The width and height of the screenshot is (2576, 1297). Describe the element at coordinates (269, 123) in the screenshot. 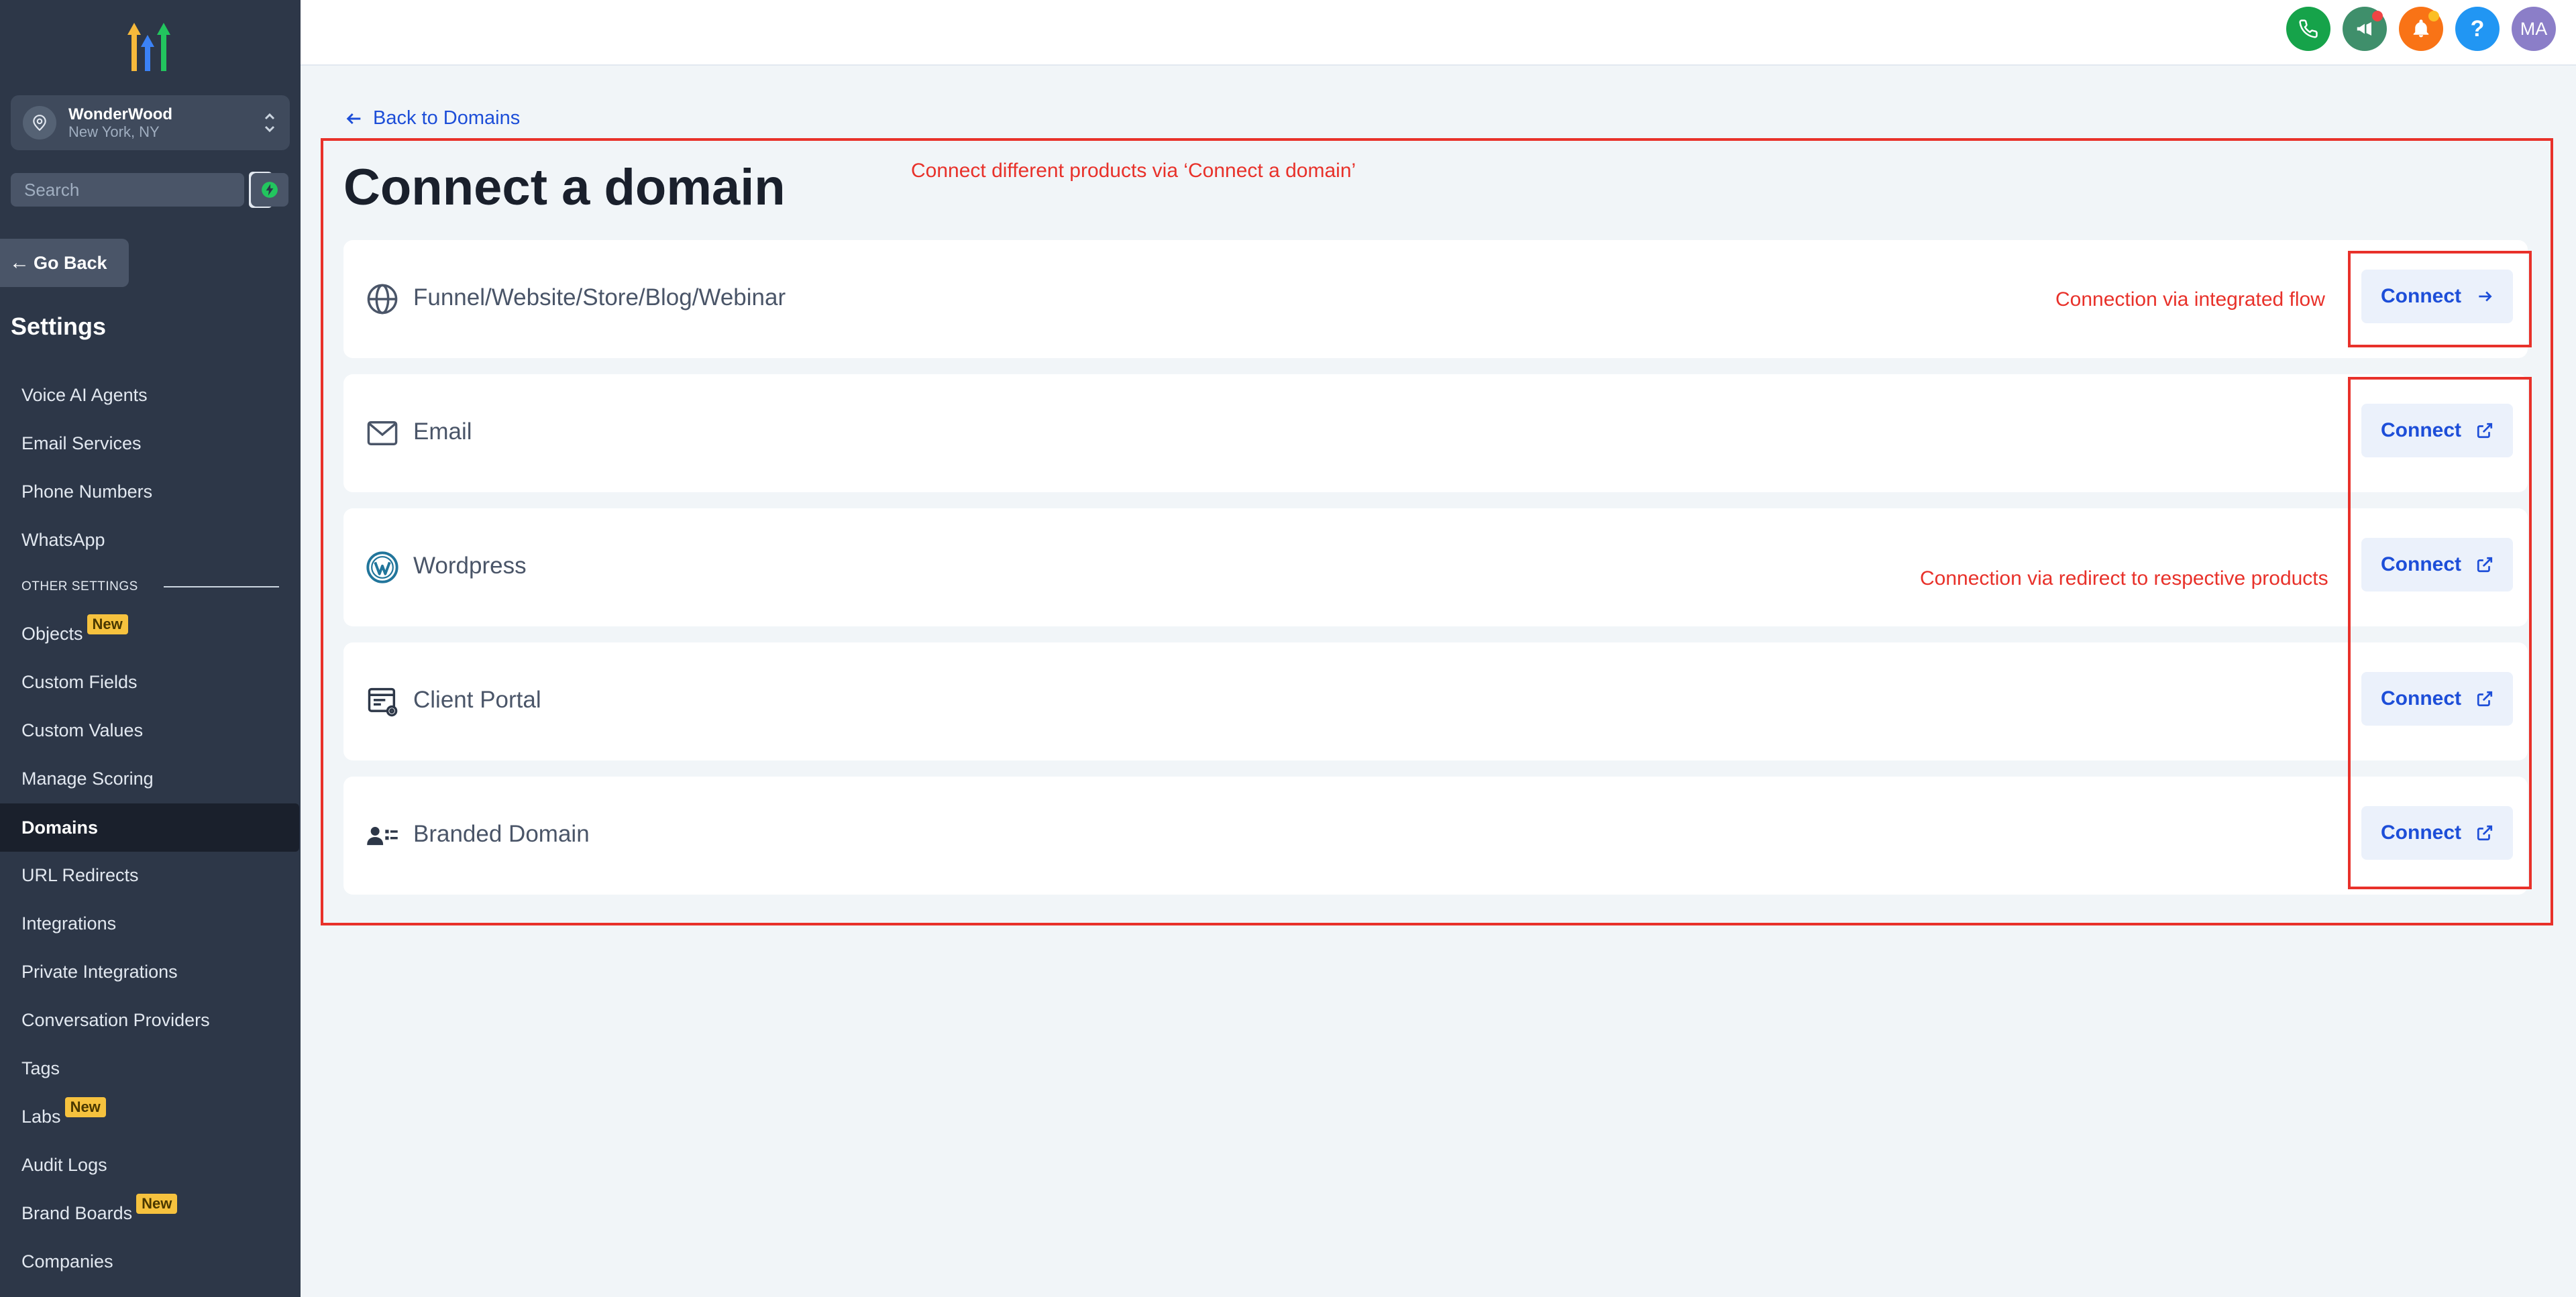

I see `chevron-updown-icon` at that location.